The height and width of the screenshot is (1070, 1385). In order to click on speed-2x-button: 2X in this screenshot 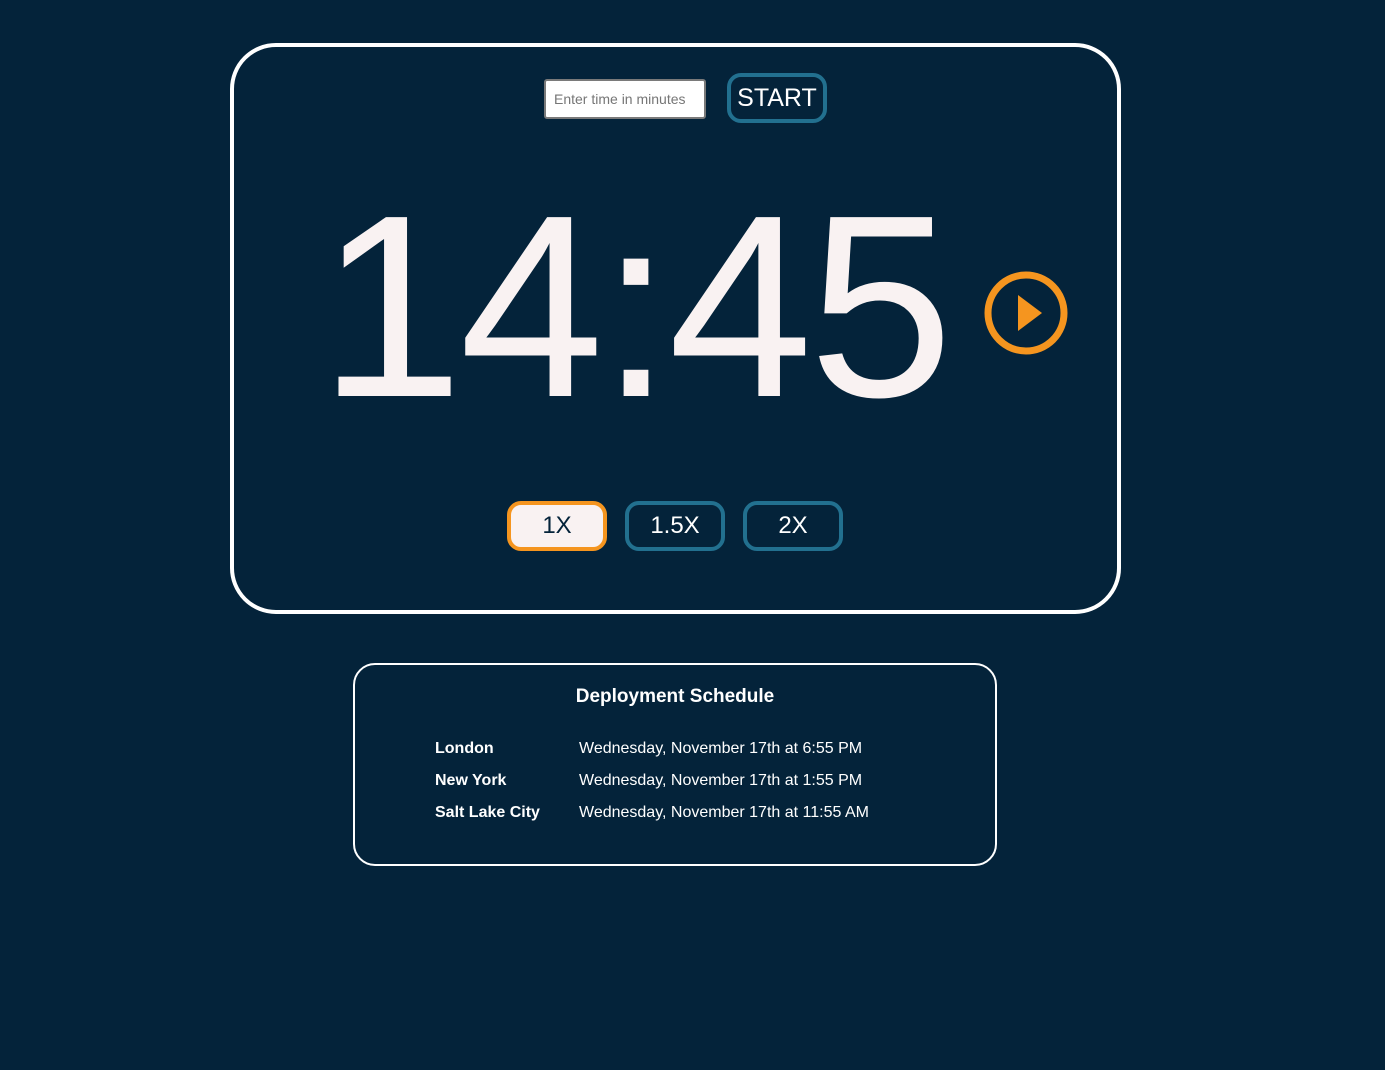, I will do `click(793, 526)`.